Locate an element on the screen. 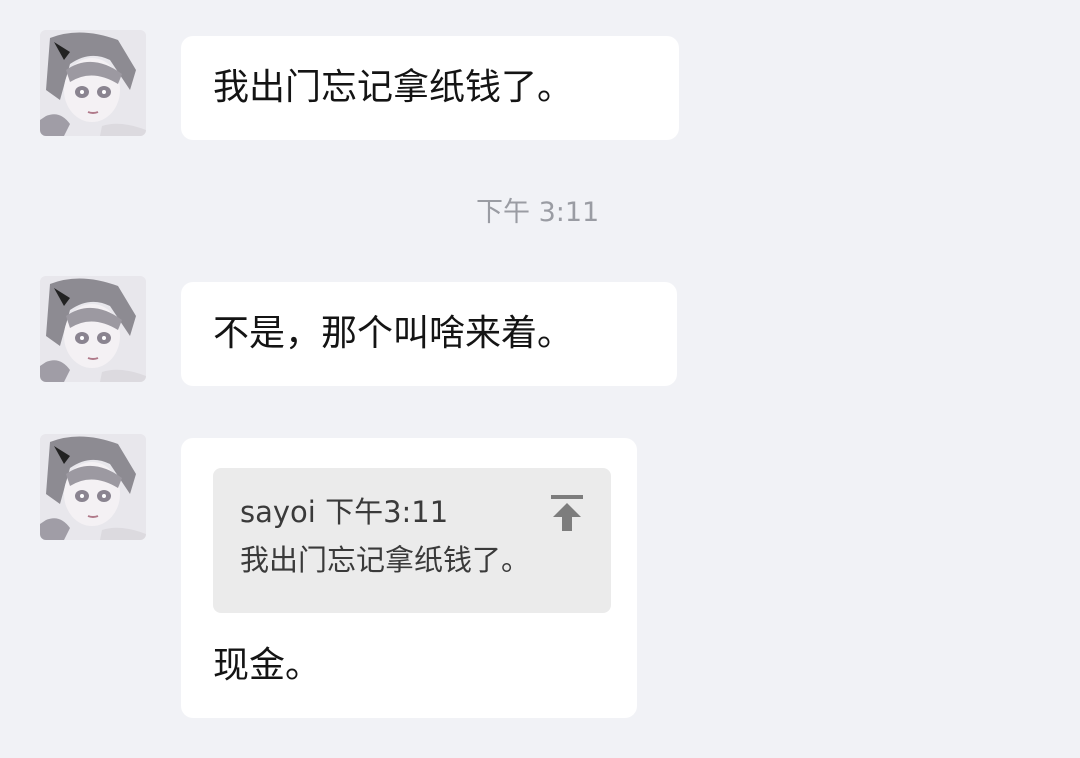 This screenshot has height=758, width=1080. message-text: 不是，那个叫啥来着。 is located at coordinates (393, 333).